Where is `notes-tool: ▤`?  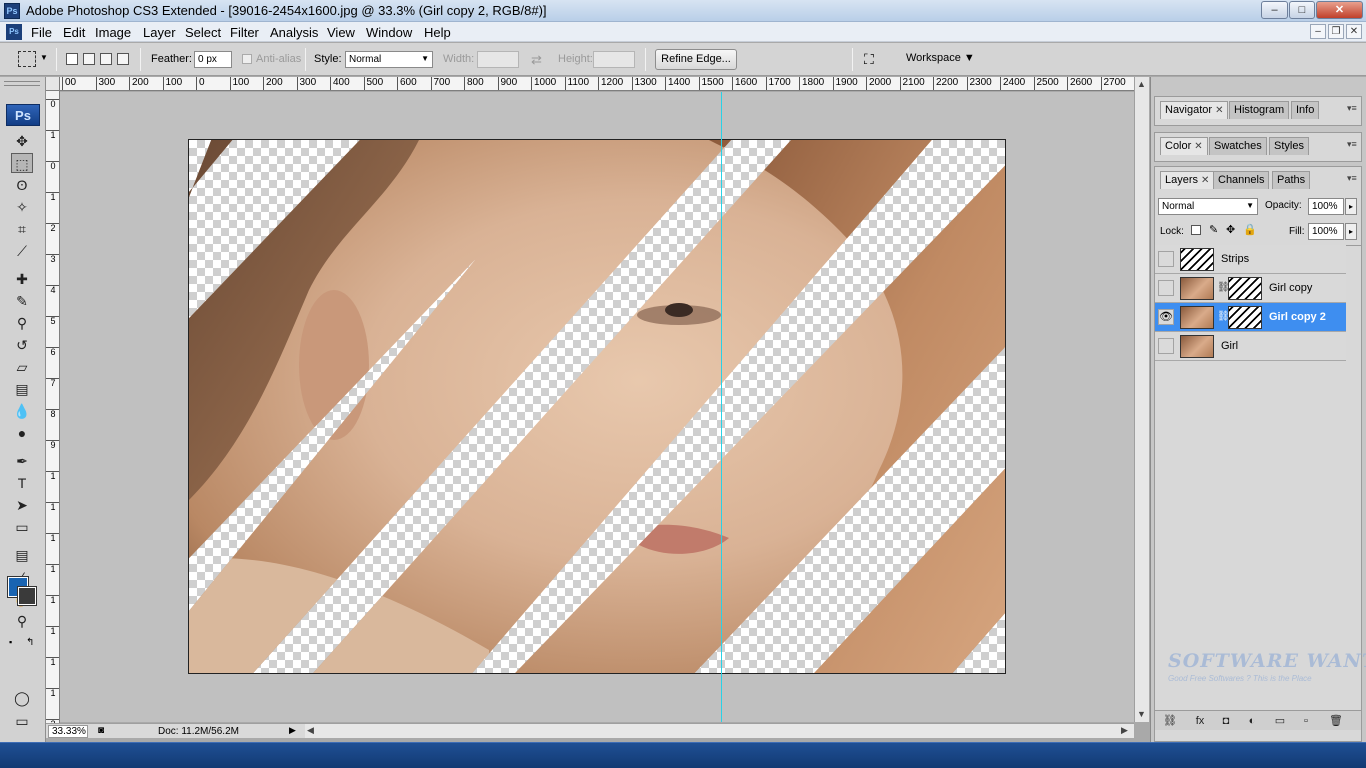 notes-tool: ▤ is located at coordinates (22, 555).